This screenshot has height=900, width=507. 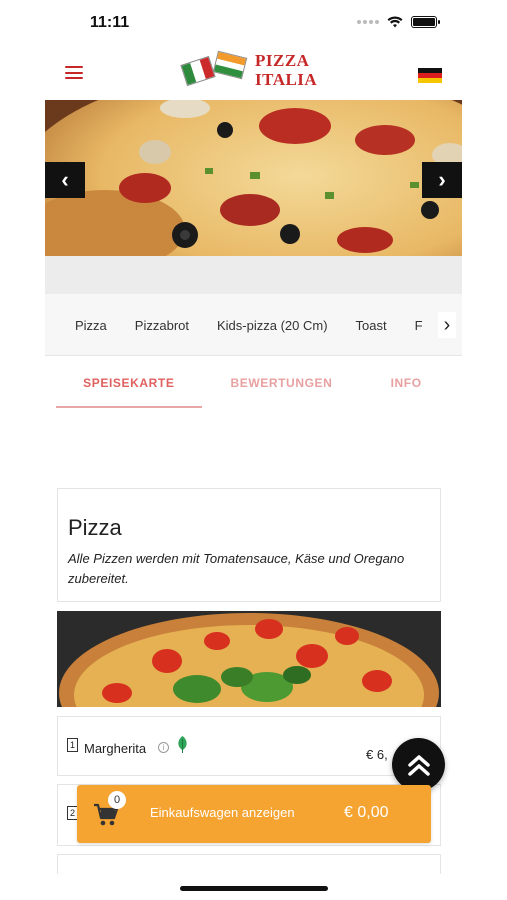 What do you see at coordinates (162, 325) in the screenshot?
I see `category-pizzabrot: Pizzabrot` at bounding box center [162, 325].